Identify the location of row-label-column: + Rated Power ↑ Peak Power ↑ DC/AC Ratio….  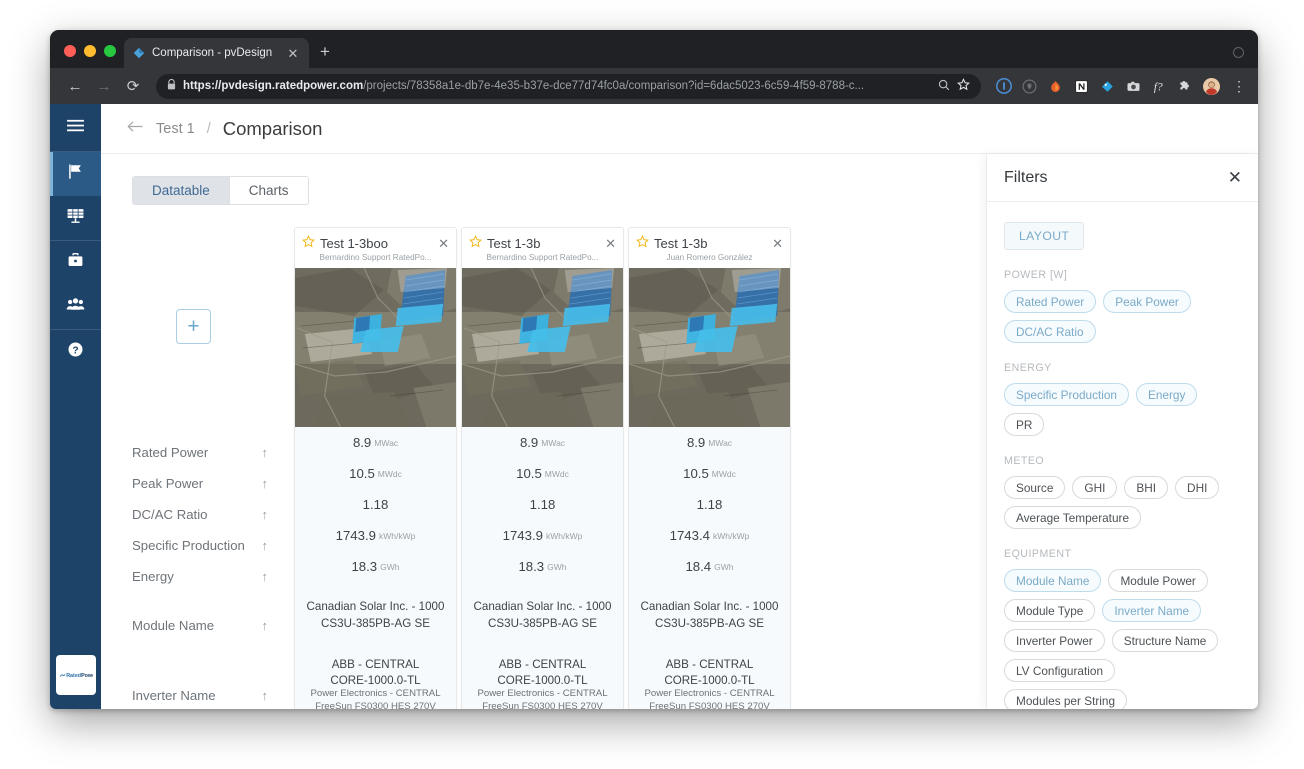
(213, 468).